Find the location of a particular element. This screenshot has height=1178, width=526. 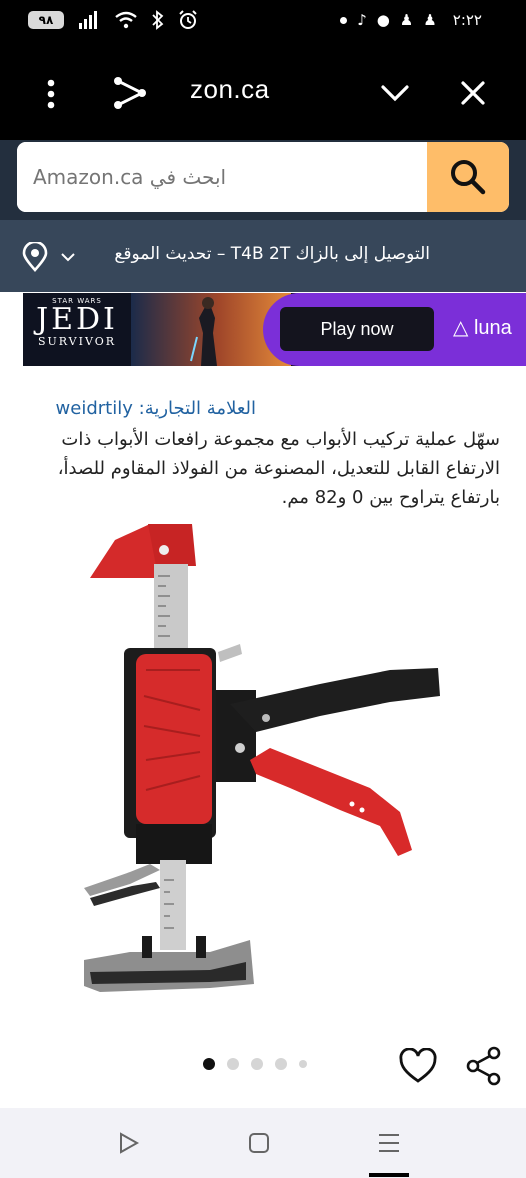

person-icon-2: ♟ is located at coordinates (430, 20).